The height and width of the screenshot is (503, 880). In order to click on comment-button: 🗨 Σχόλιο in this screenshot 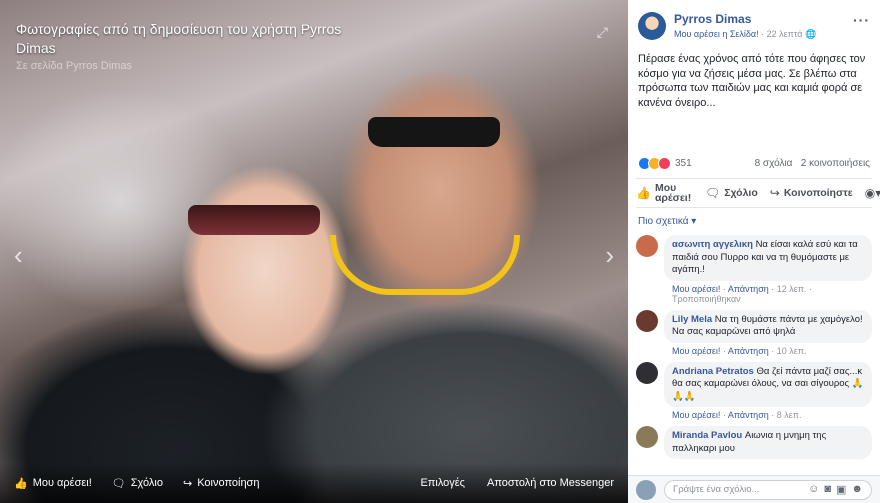, I will do `click(731, 193)`.